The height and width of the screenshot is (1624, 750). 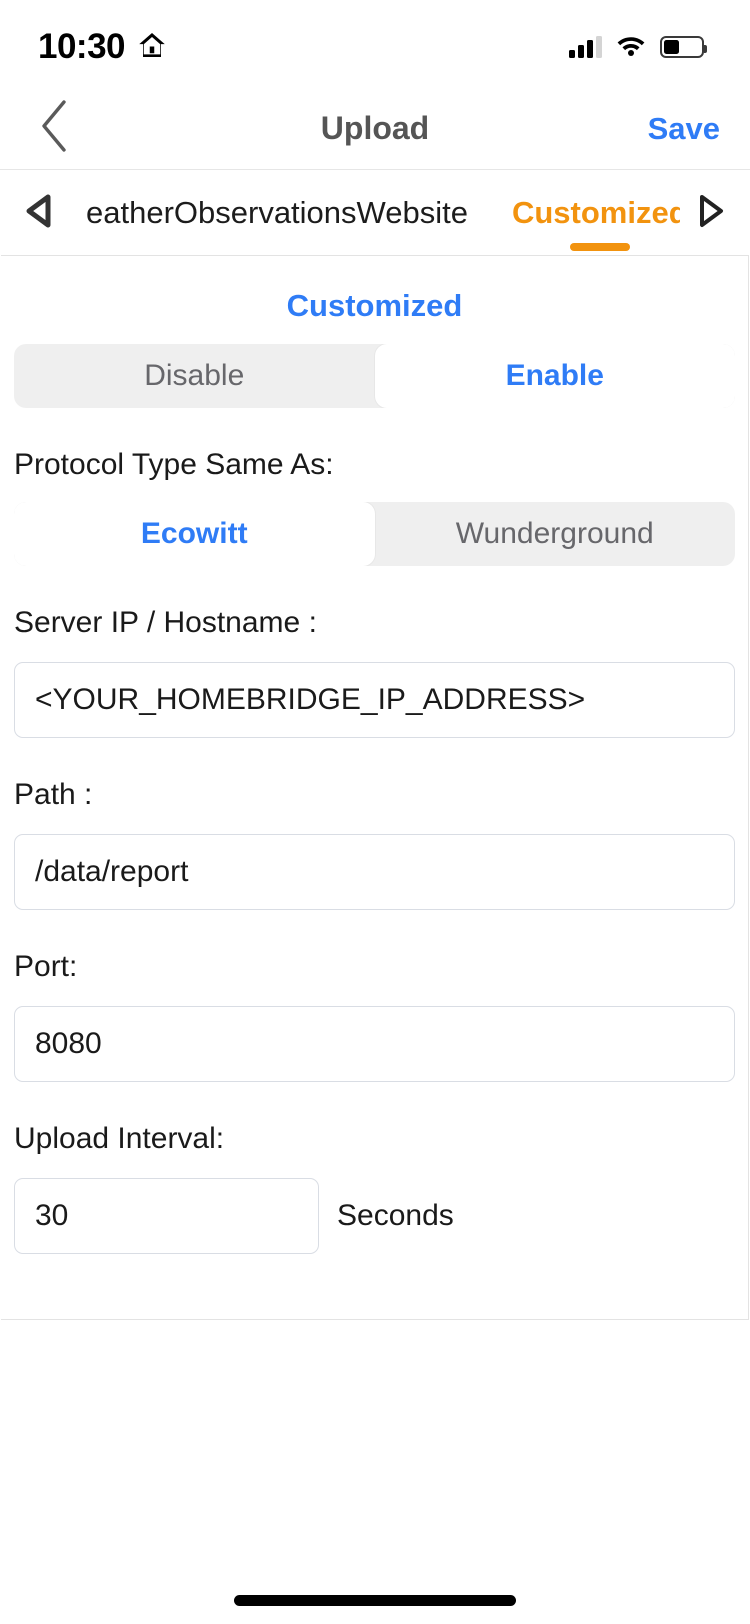 What do you see at coordinates (374, 305) in the screenshot?
I see `section-title: Customized` at bounding box center [374, 305].